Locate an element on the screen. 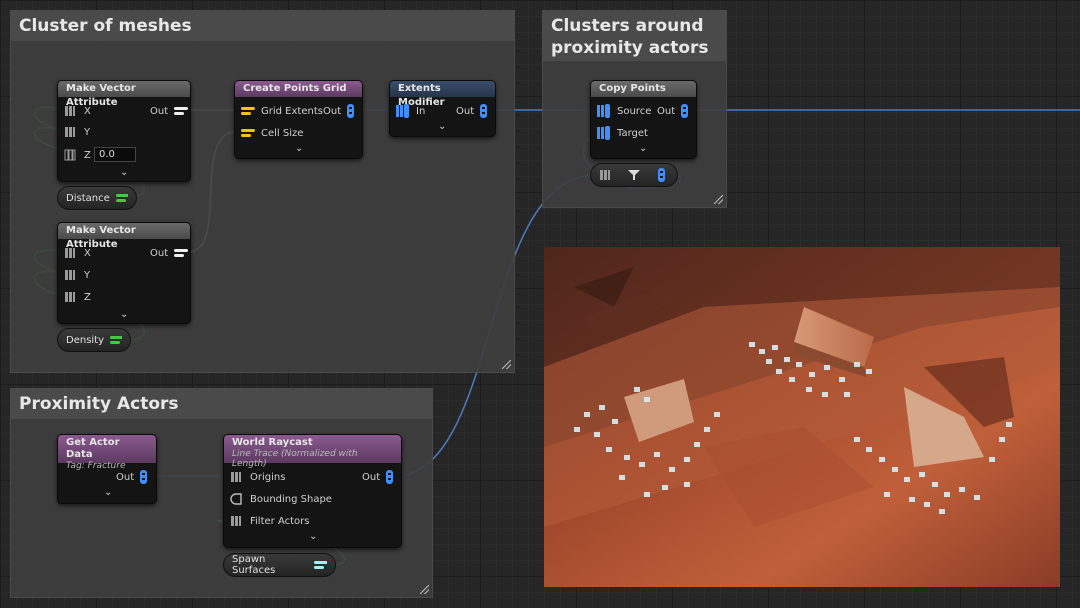 The image size is (1080, 608). pin-grid-extents: Grid Extents is located at coordinates (282, 111).